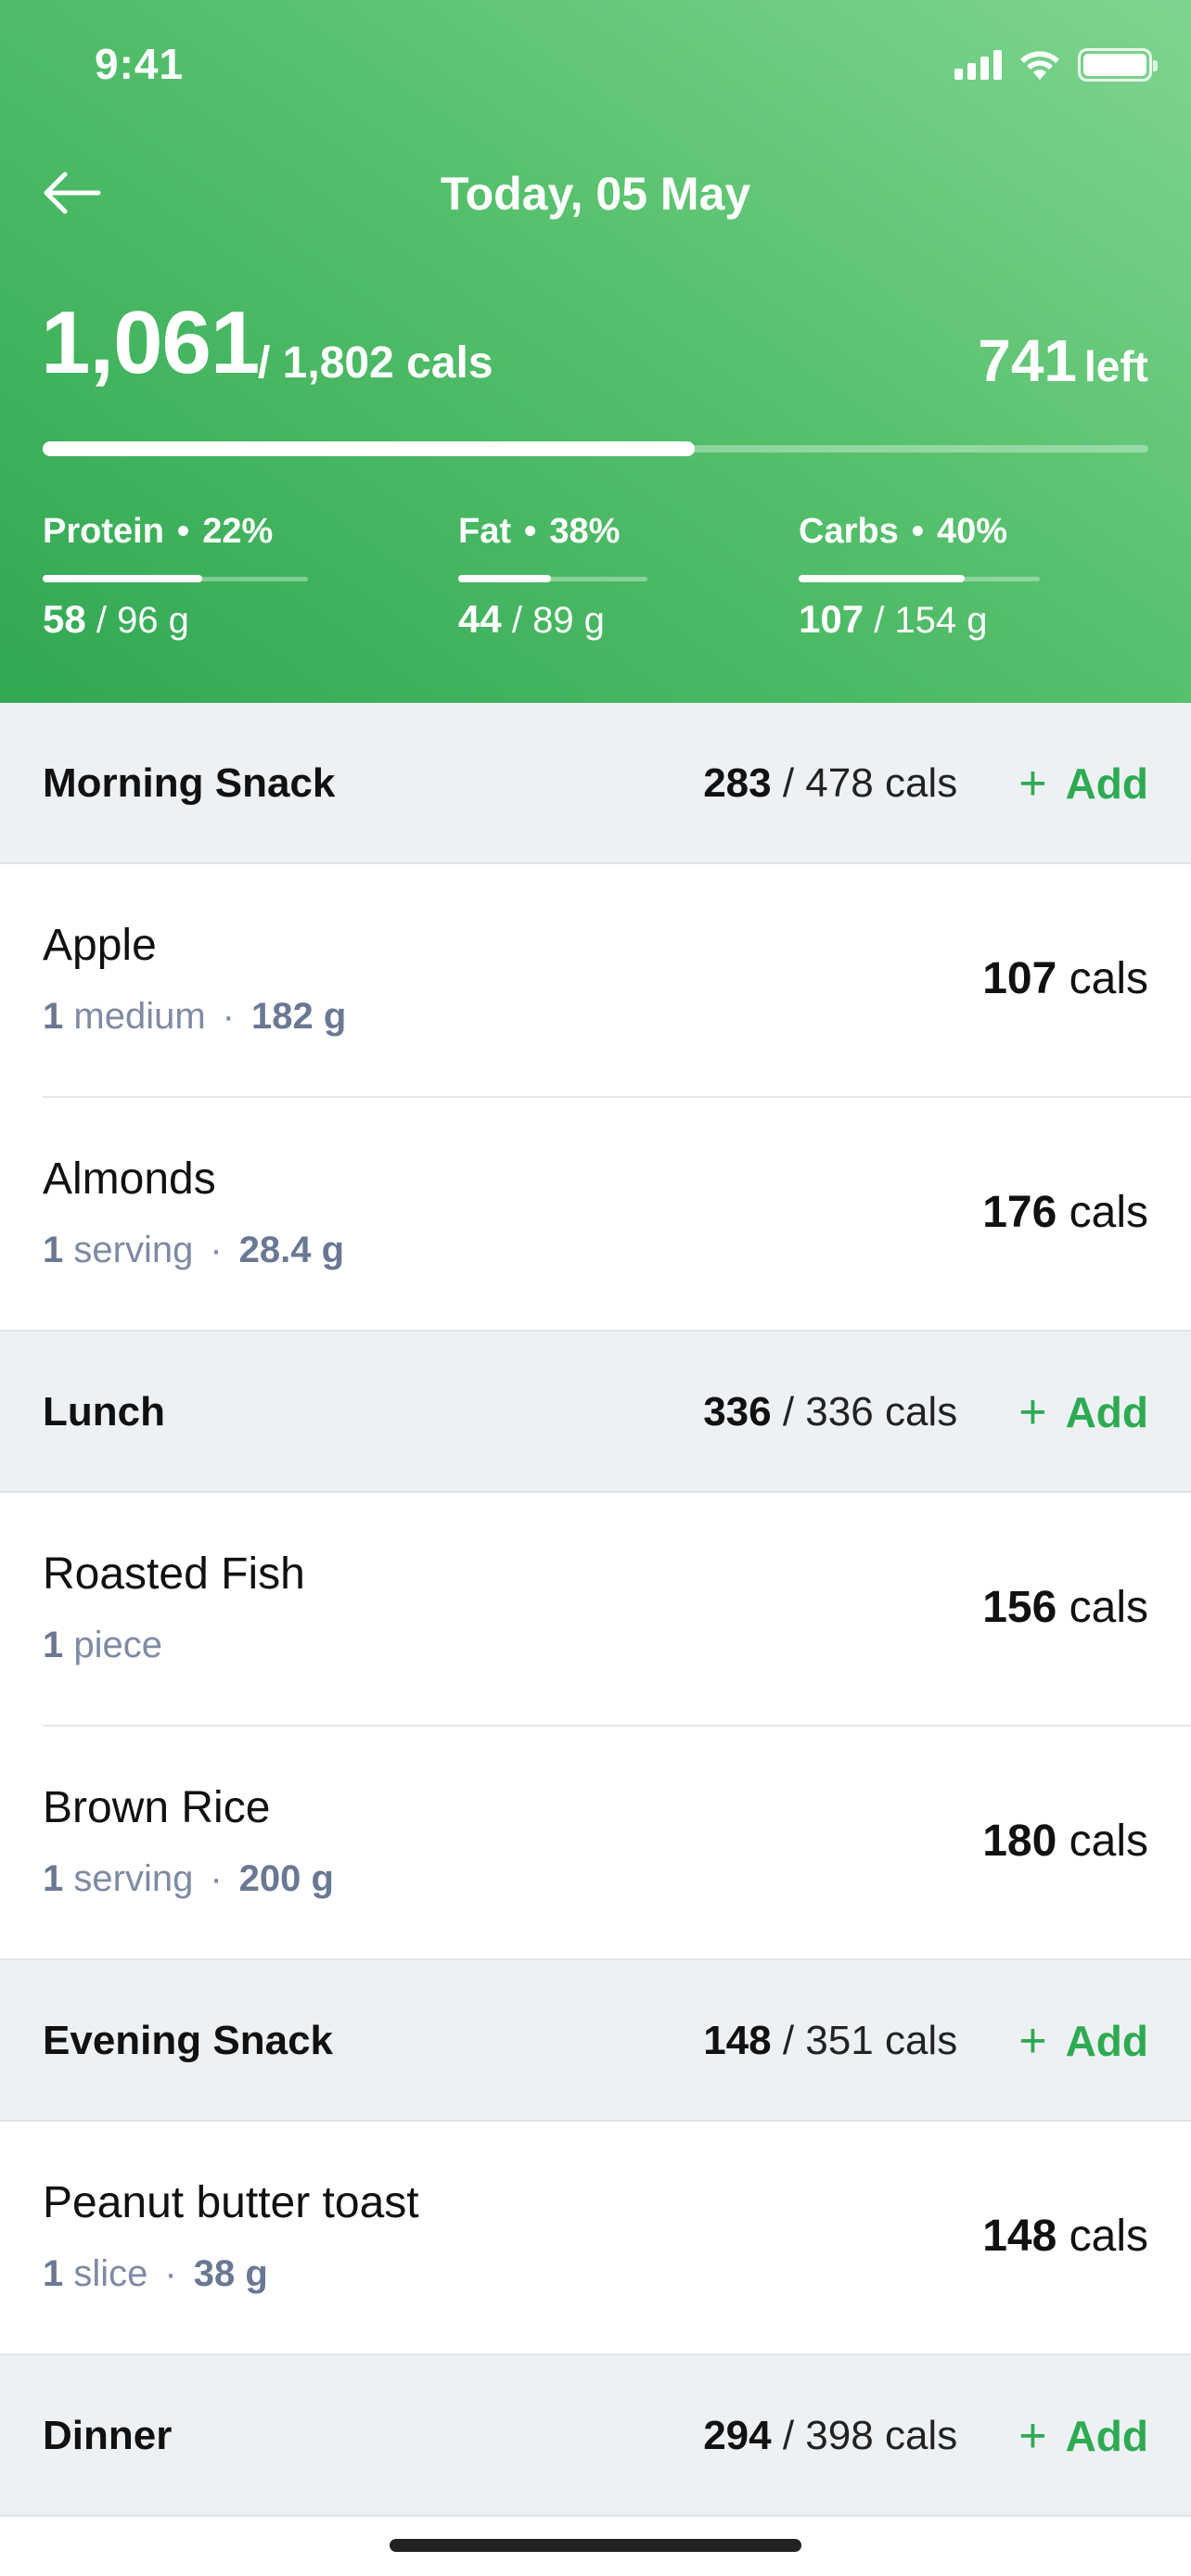 The height and width of the screenshot is (2576, 1191). I want to click on food-calories-value: 176, so click(1019, 1212).